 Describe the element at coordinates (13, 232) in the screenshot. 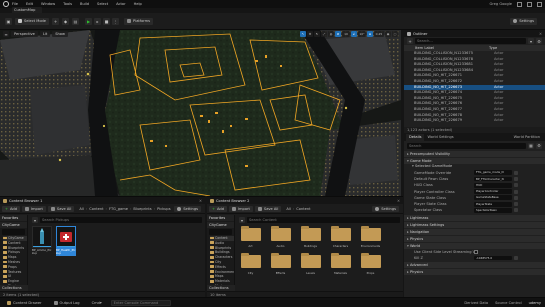

I see `cb1-folder-search` at that location.